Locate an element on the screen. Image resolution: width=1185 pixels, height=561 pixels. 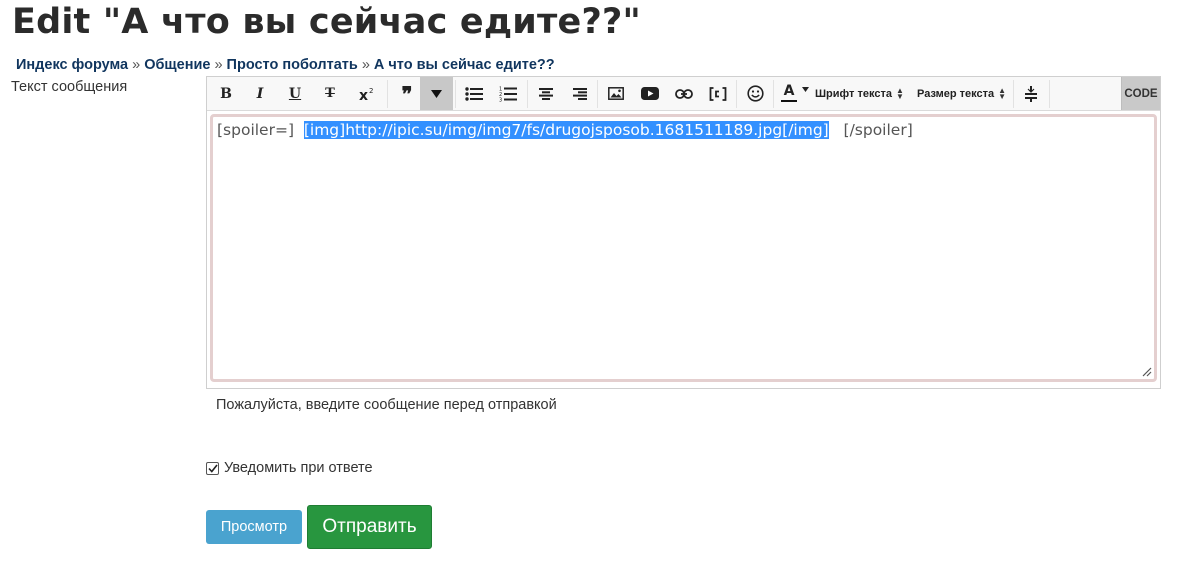
superscript-button: x2 is located at coordinates (367, 93).